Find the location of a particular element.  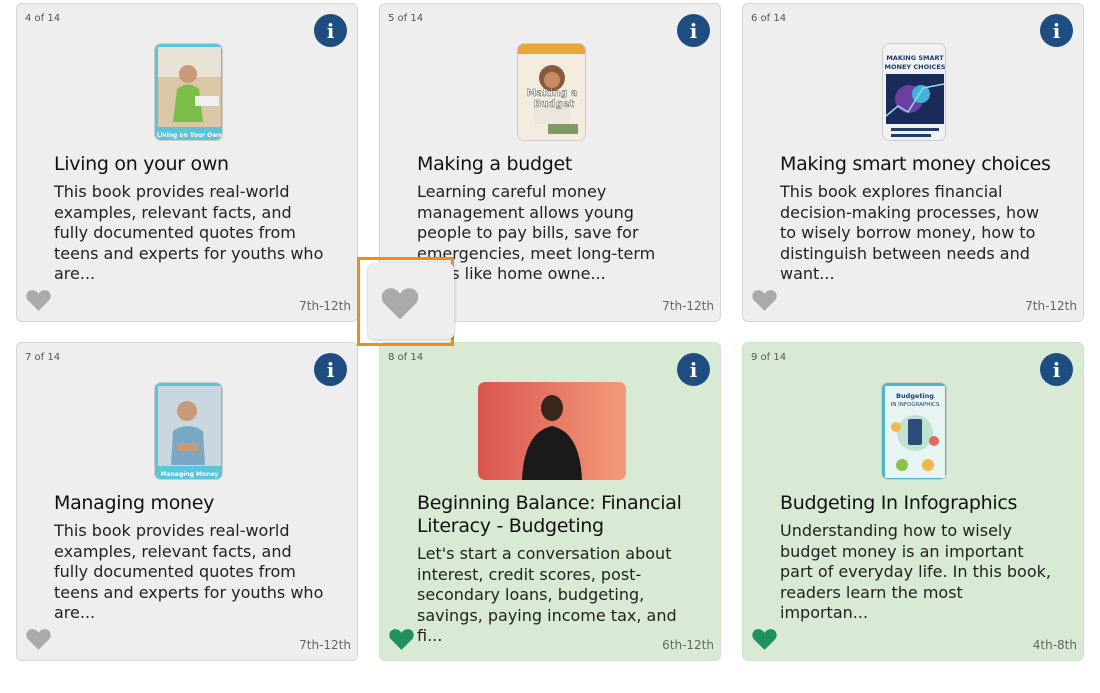

favorite-button is located at coordinates (411, 301).